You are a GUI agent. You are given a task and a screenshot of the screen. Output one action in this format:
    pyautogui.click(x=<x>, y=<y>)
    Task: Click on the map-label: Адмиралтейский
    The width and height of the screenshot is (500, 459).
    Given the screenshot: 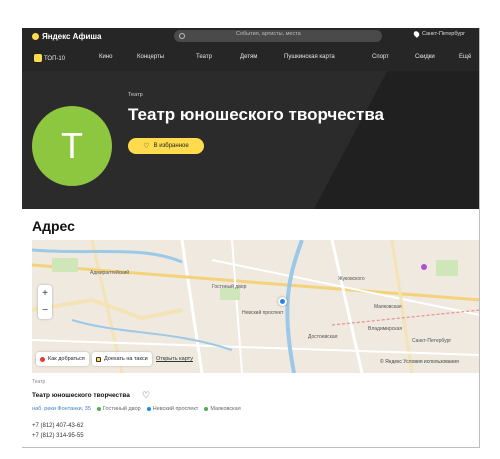 What is the action you would take?
    pyautogui.click(x=110, y=273)
    